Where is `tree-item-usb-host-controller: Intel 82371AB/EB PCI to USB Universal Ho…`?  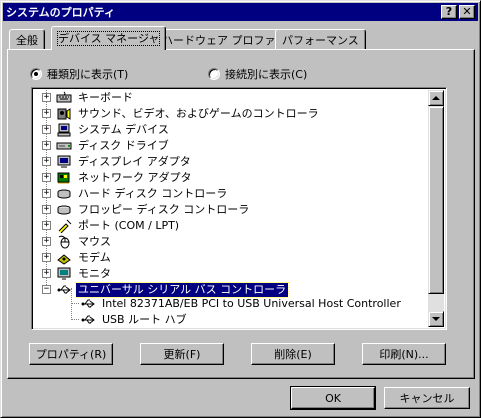 tree-item-usb-host-controller: Intel 82371AB/EB PCI to USB Universal Ho… is located at coordinates (241, 304).